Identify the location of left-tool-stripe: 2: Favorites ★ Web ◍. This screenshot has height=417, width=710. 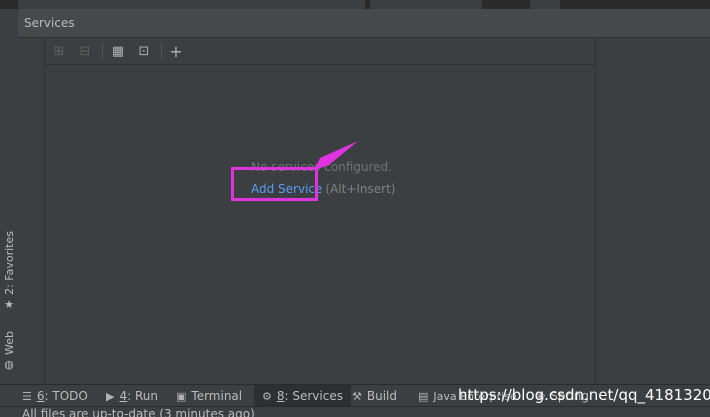
(9, 196).